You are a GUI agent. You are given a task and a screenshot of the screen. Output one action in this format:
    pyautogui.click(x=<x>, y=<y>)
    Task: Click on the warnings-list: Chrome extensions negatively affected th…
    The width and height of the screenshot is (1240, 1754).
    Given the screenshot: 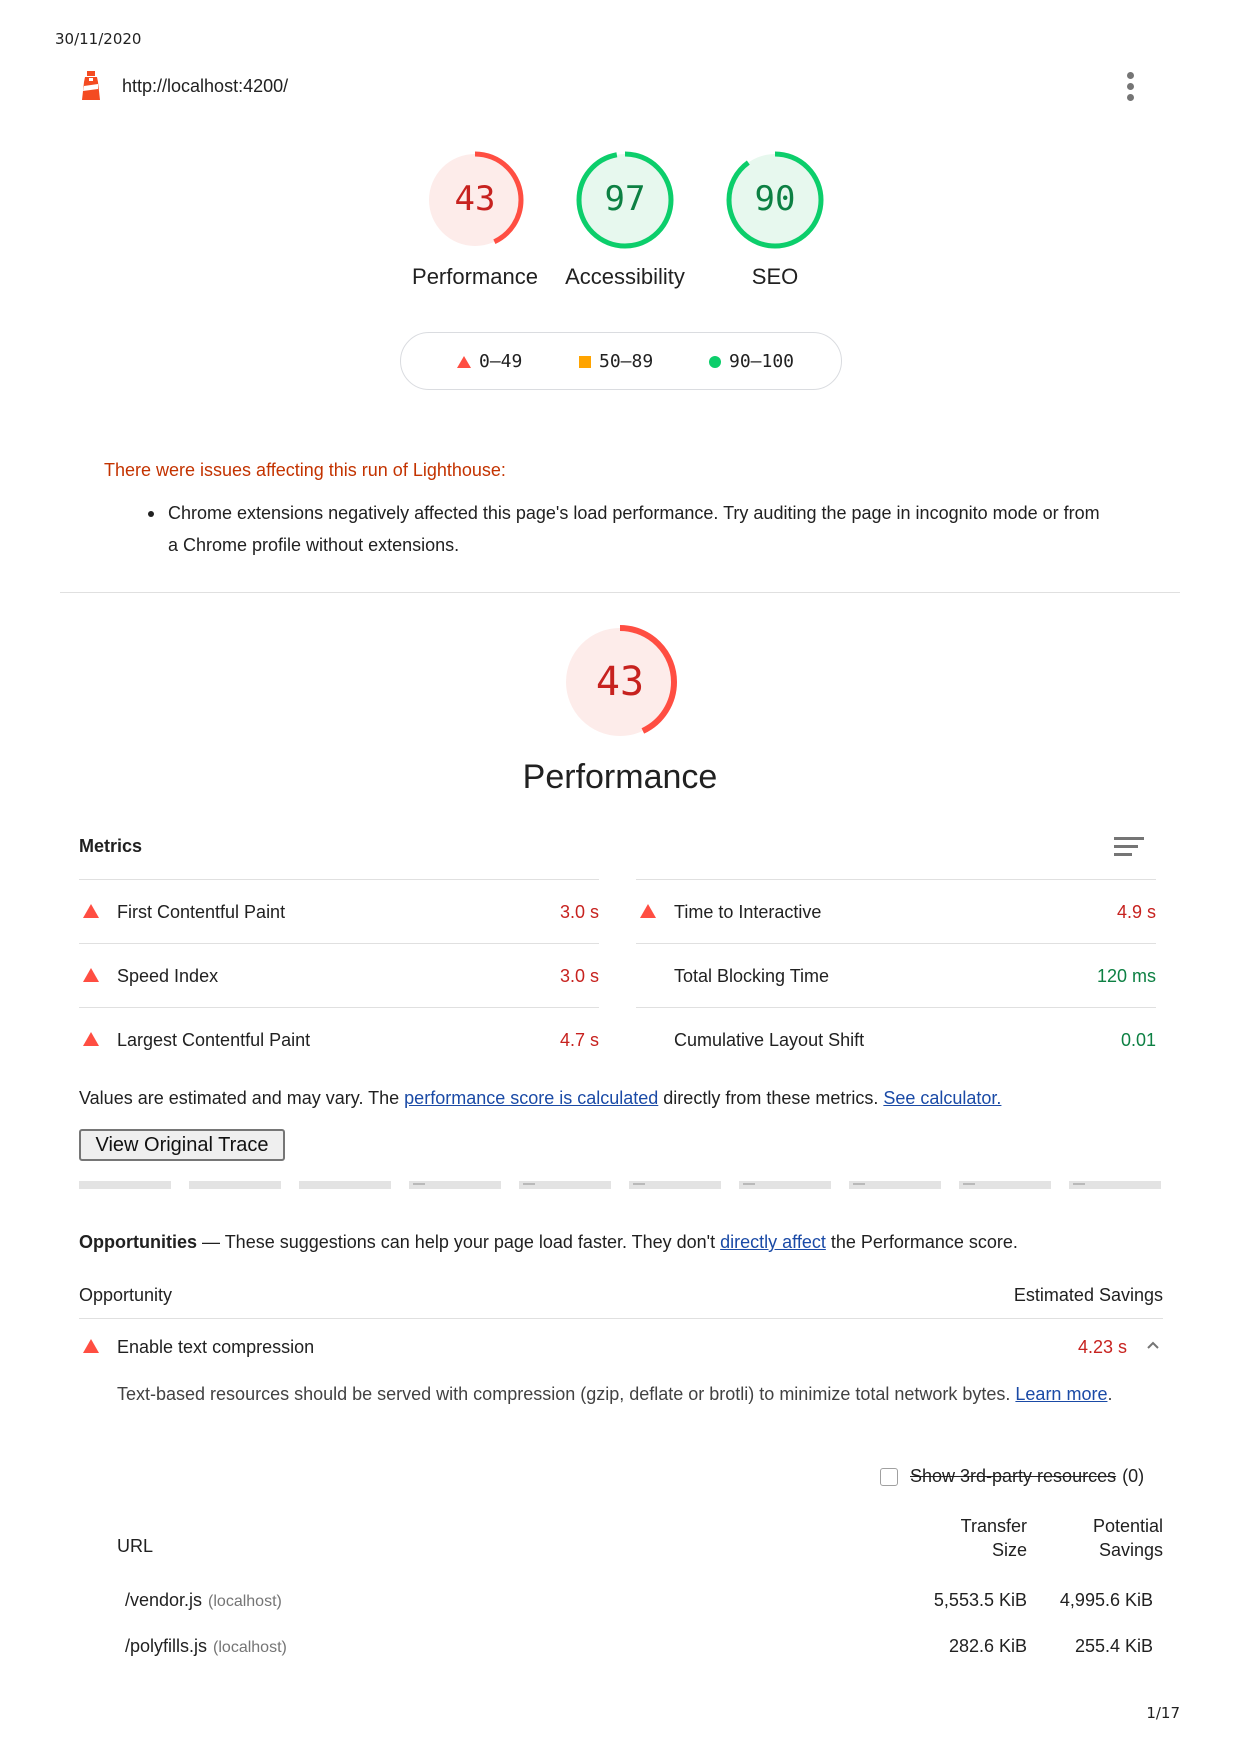 What is the action you would take?
    pyautogui.click(x=626, y=529)
    